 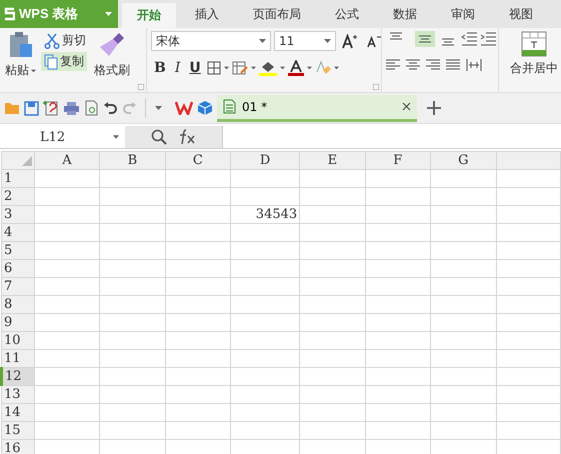 I want to click on row-header: 13, so click(x=18, y=395).